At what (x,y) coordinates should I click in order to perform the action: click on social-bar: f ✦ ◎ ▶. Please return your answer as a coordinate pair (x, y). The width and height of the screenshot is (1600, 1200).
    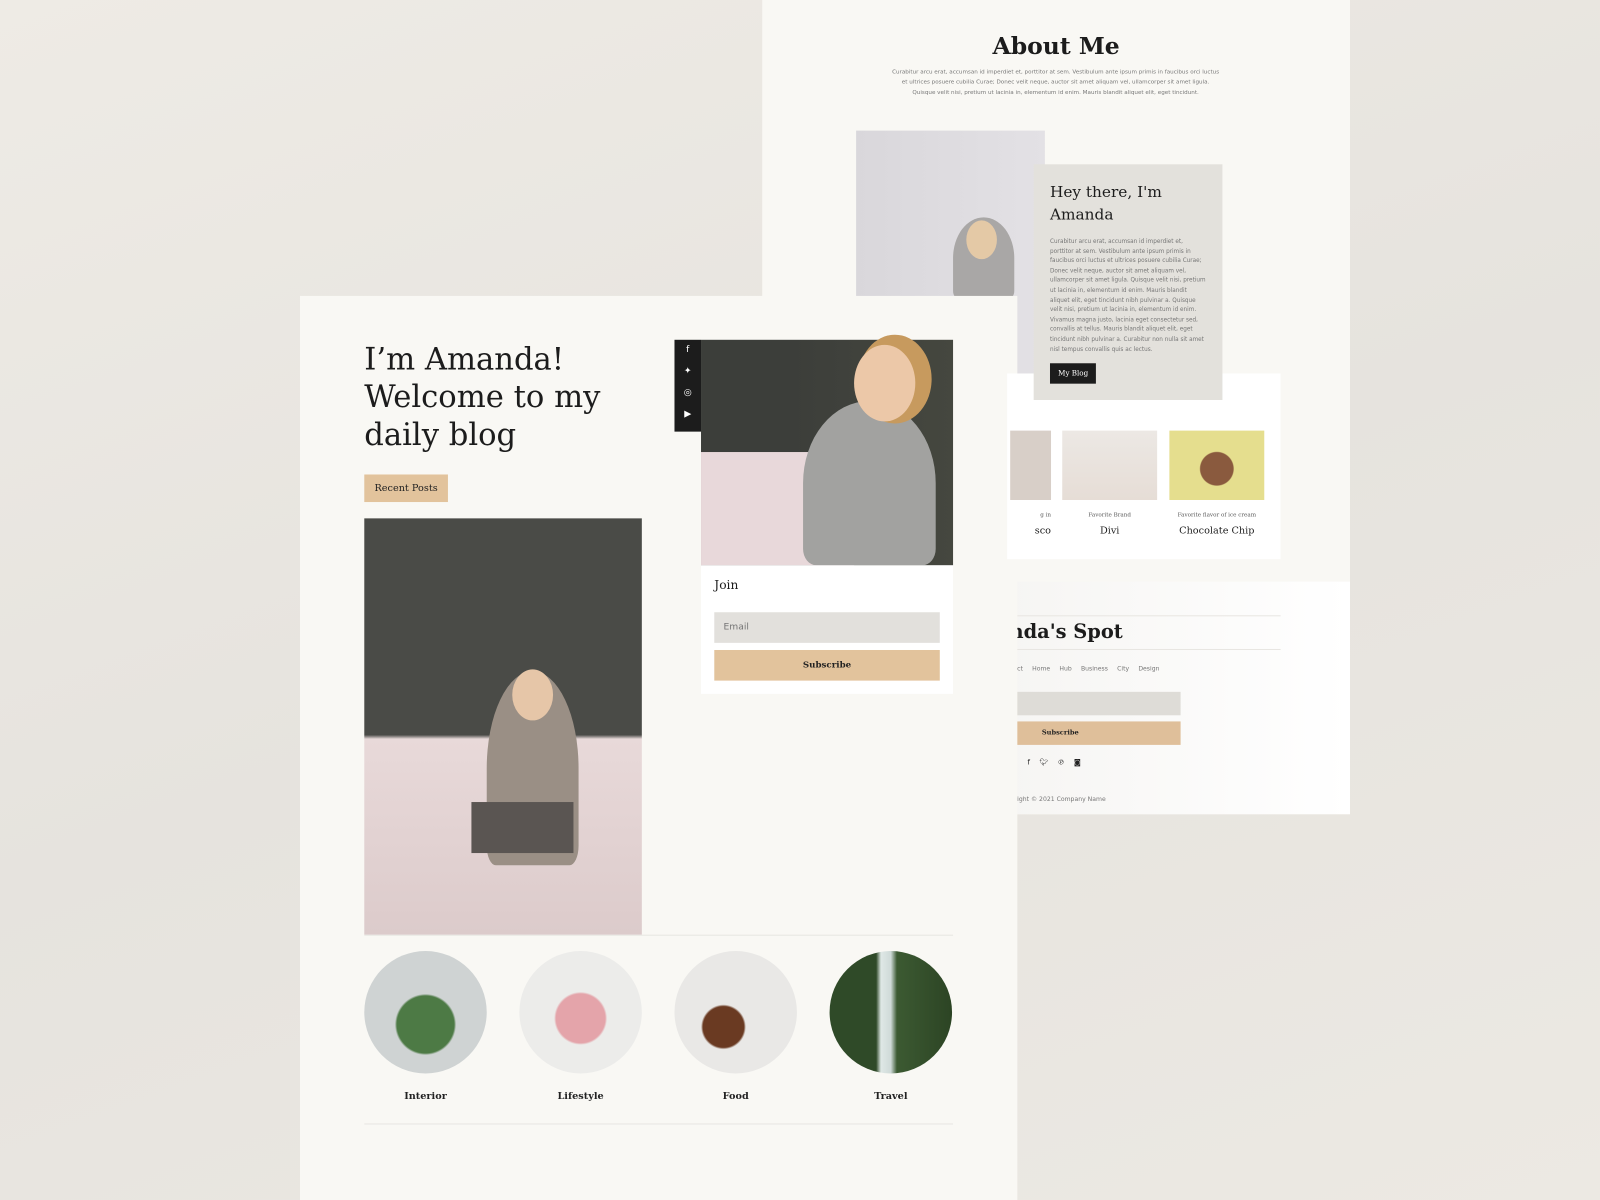
    Looking at the image, I should click on (688, 385).